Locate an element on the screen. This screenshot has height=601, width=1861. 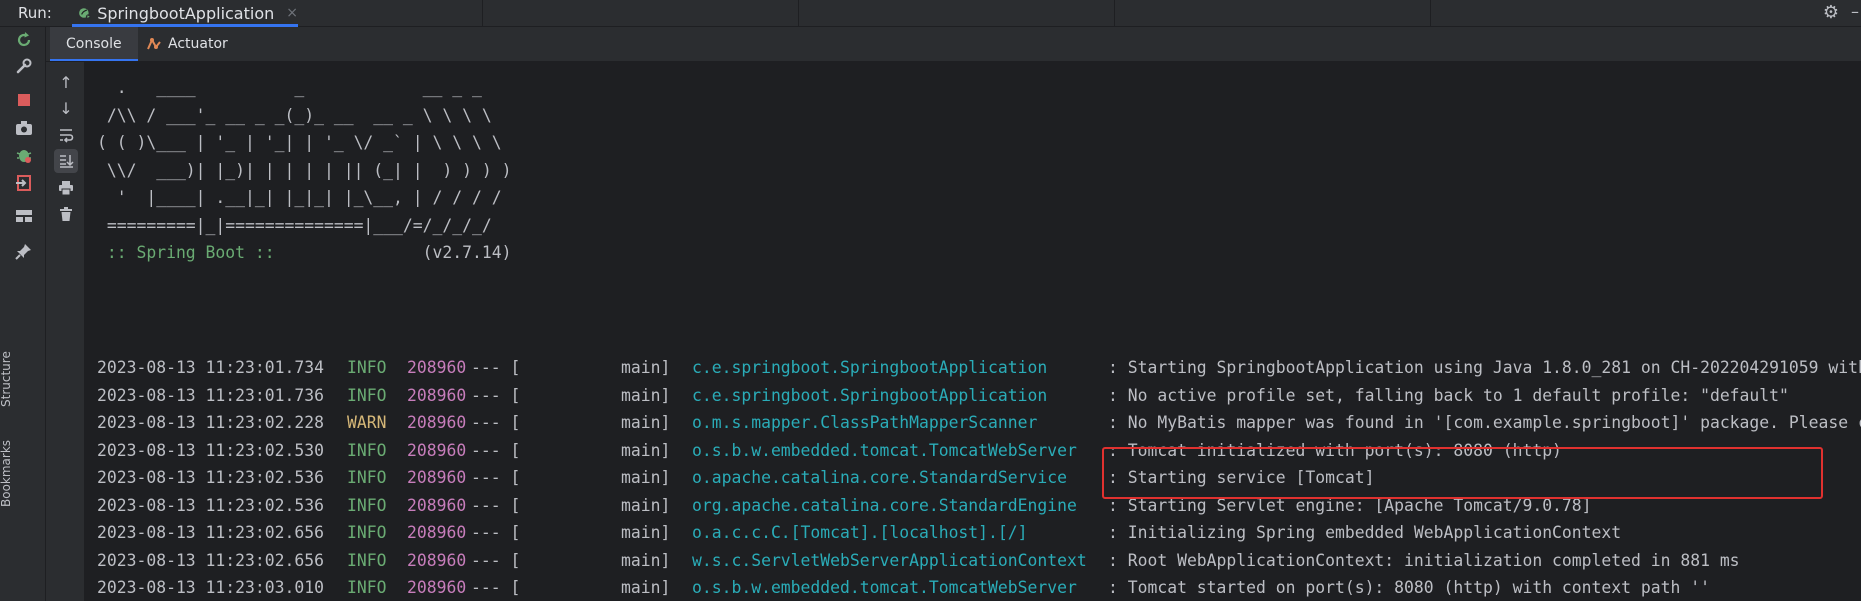
scroll-to-end-icon is located at coordinates (66, 161).